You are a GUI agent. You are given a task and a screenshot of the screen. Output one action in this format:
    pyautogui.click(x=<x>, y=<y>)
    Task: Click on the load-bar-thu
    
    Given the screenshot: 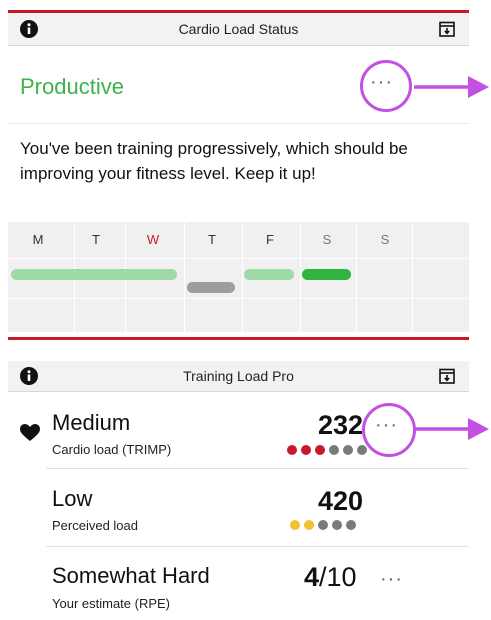 What is the action you would take?
    pyautogui.click(x=211, y=287)
    